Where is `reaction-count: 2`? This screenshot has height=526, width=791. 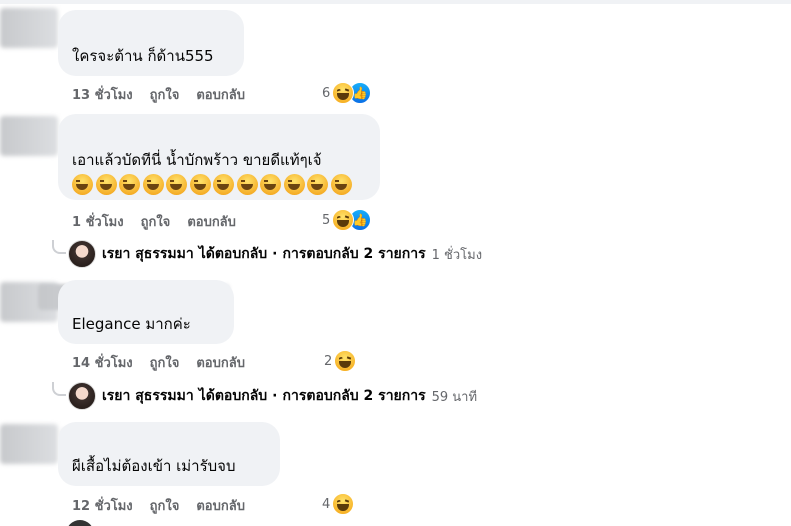
reaction-count: 2 is located at coordinates (328, 361).